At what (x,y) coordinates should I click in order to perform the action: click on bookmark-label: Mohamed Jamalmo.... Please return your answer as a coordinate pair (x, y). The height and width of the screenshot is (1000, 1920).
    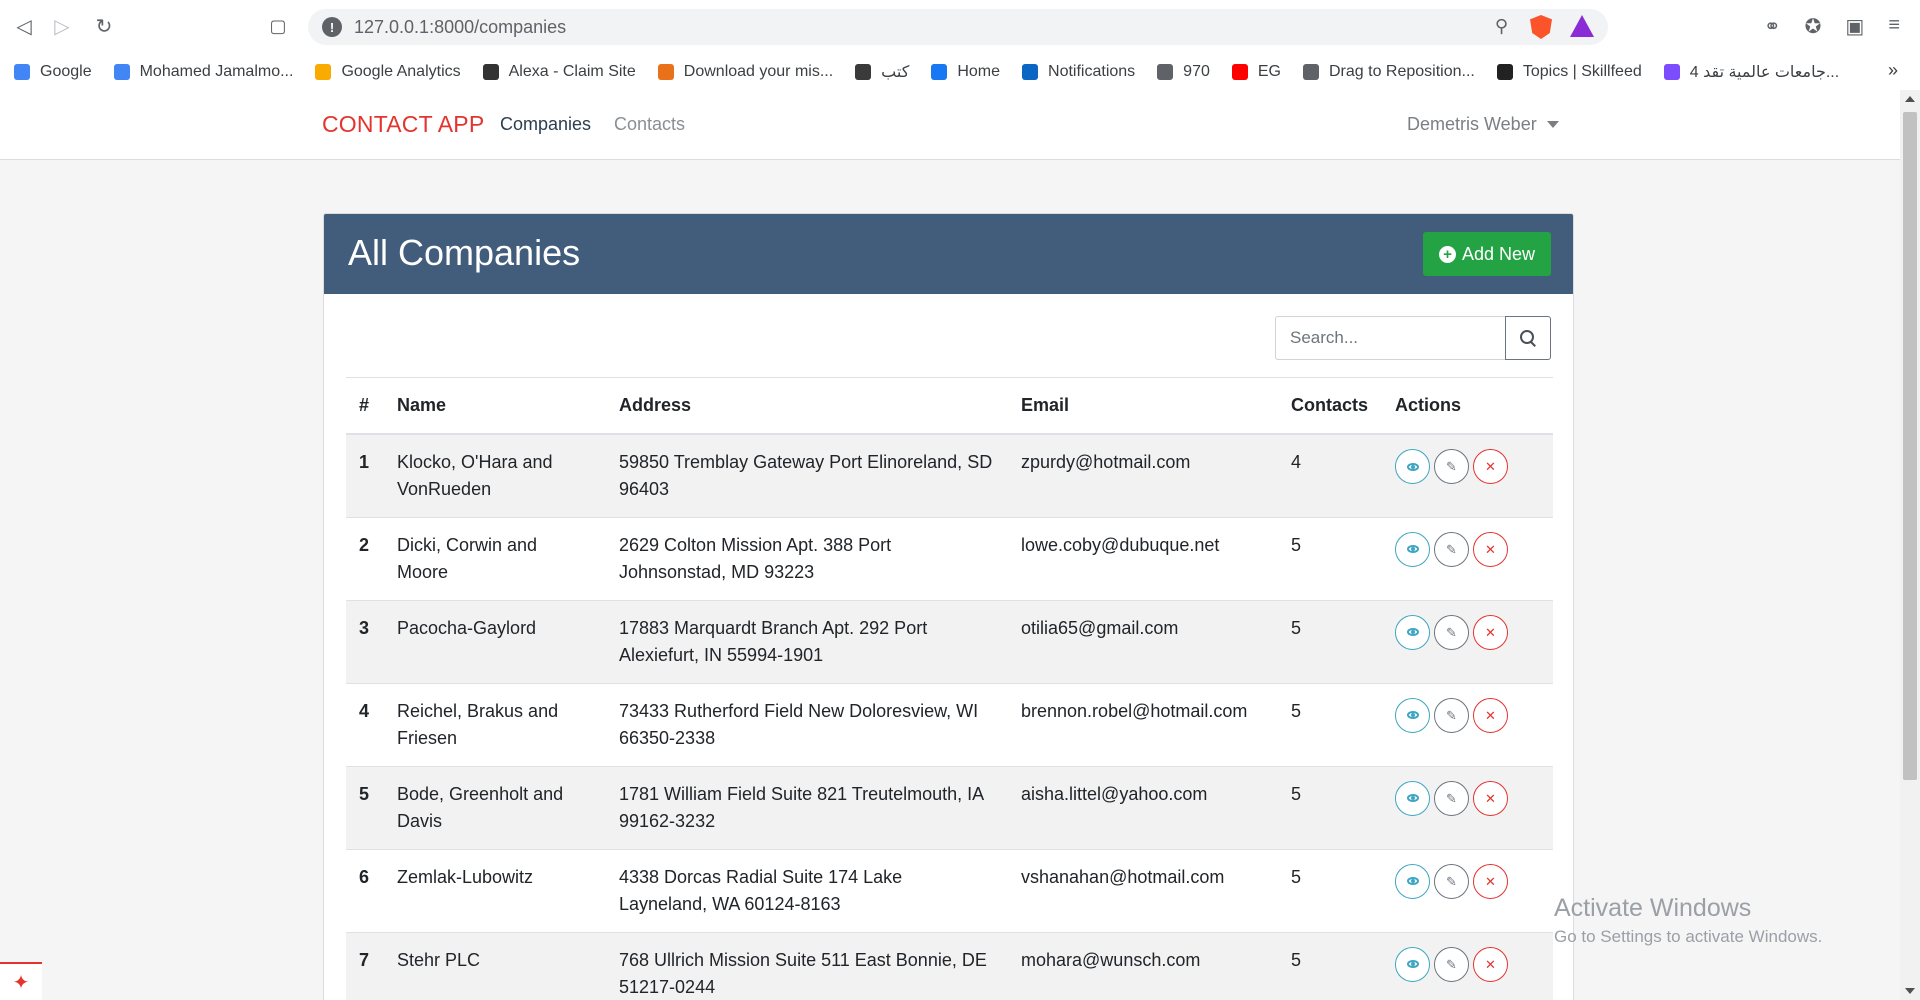
    Looking at the image, I should click on (216, 71).